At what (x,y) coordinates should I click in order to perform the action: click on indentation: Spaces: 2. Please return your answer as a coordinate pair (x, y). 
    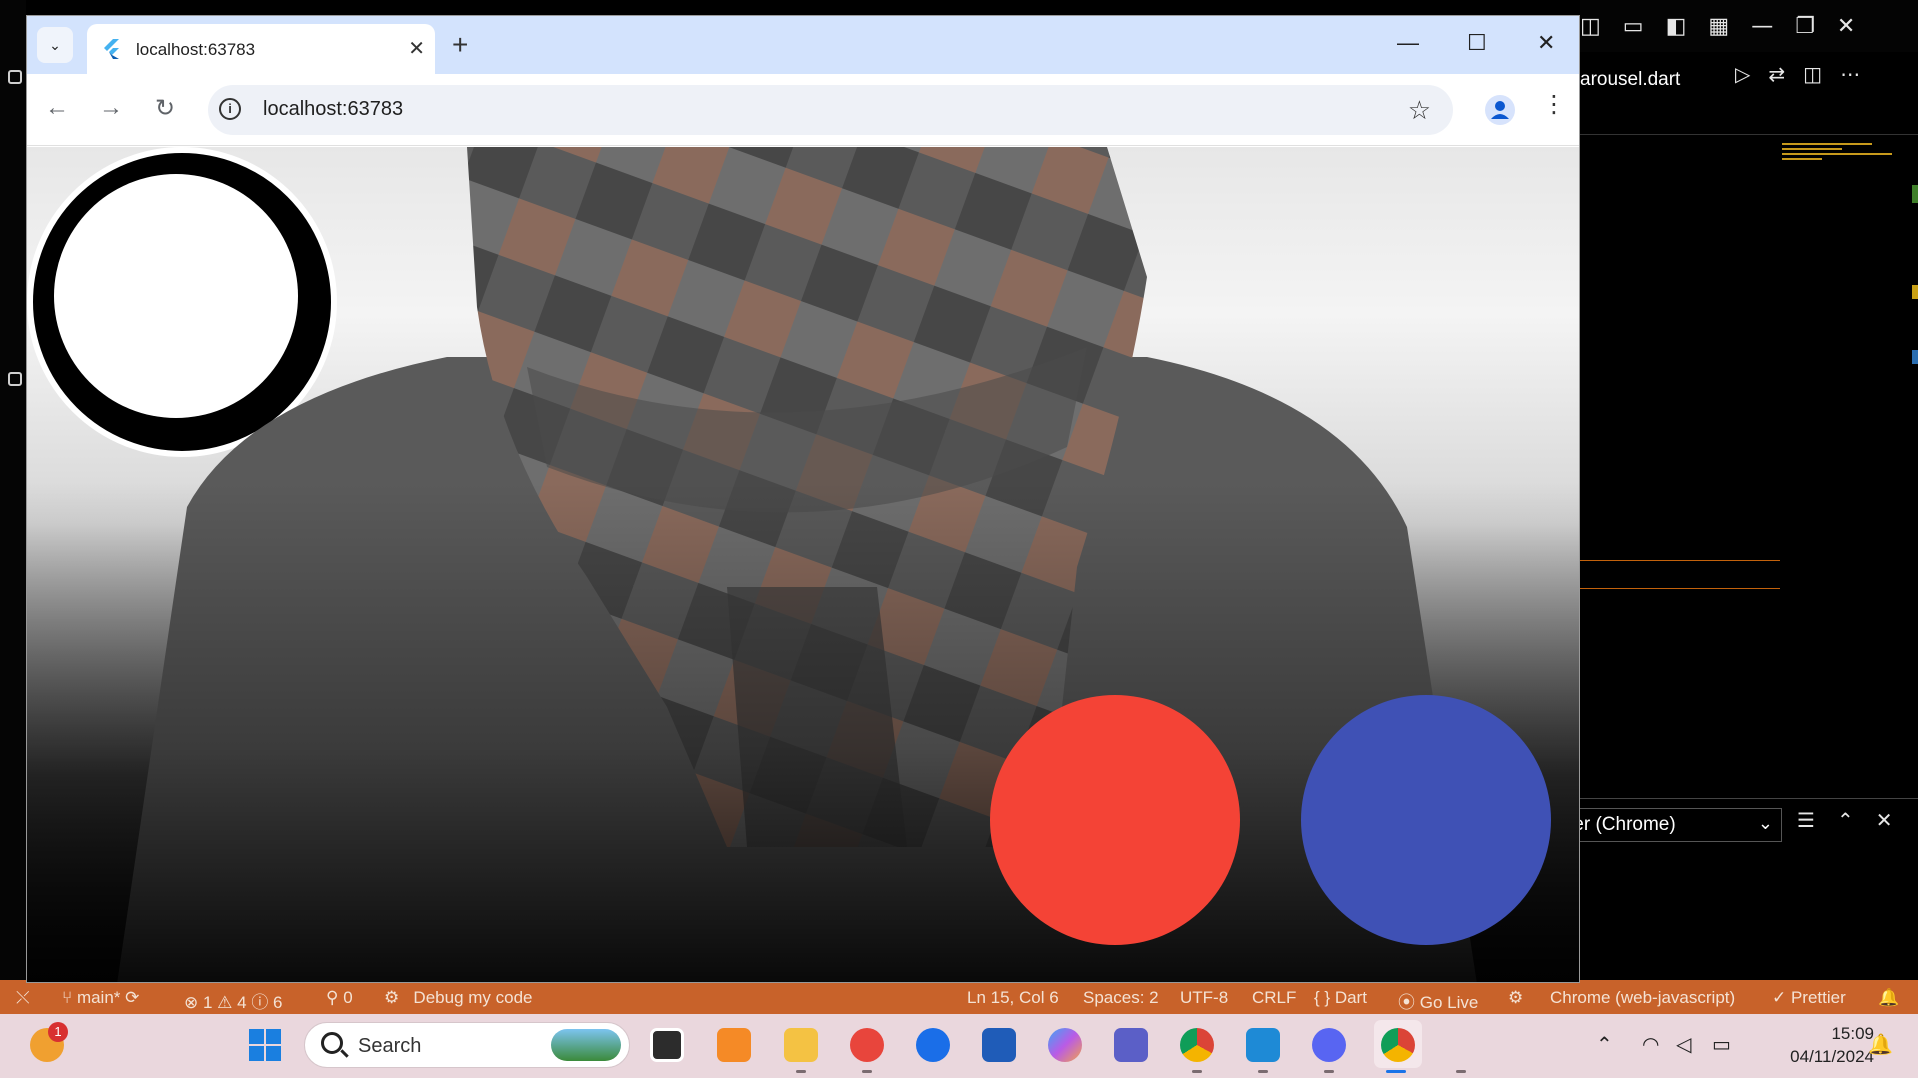
    Looking at the image, I should click on (1121, 998).